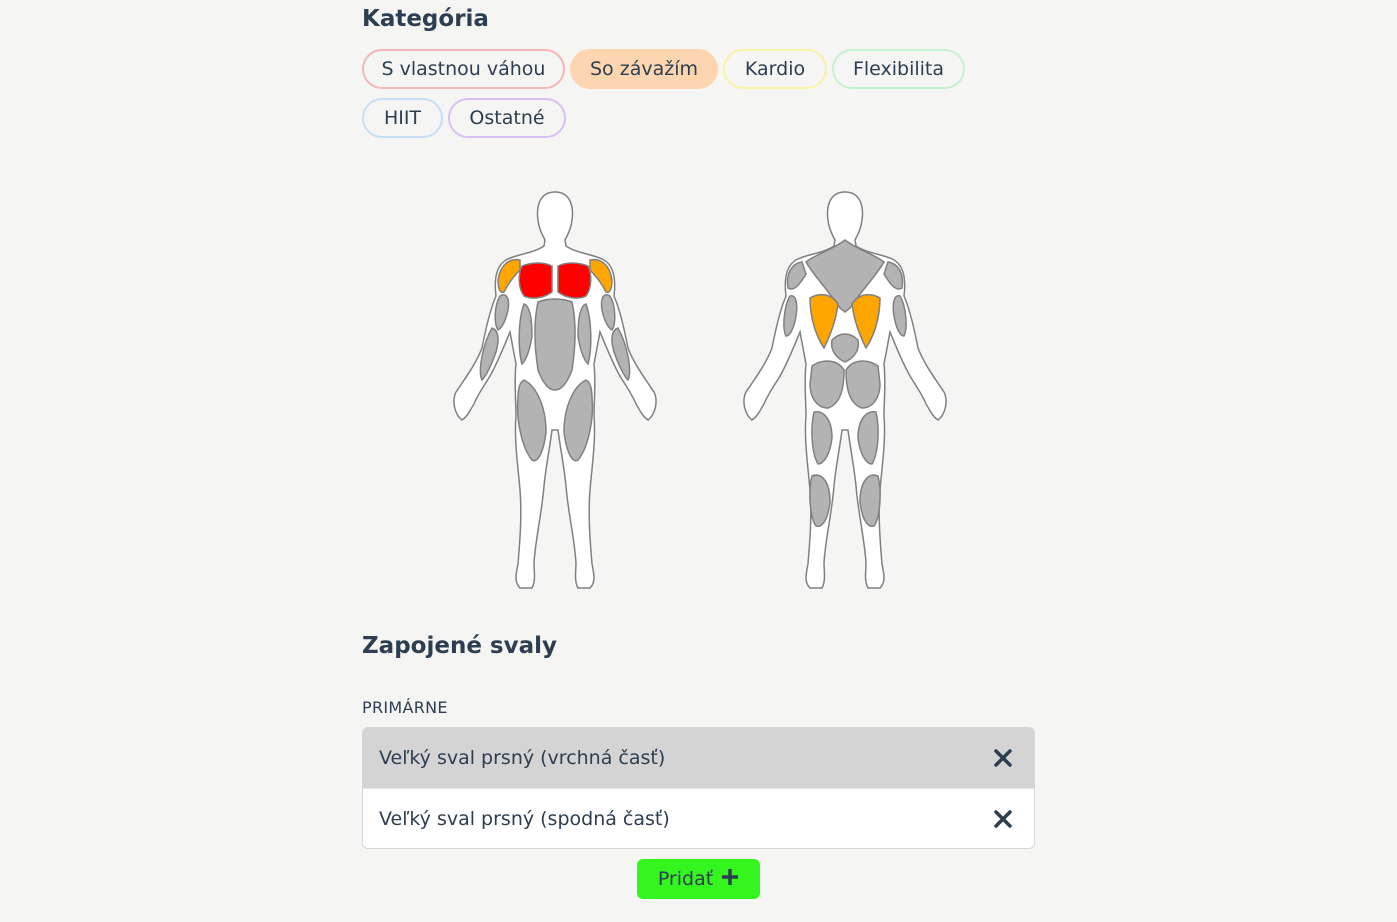 This screenshot has height=922, width=1397. What do you see at coordinates (845, 390) in the screenshot?
I see `back-body-figure` at bounding box center [845, 390].